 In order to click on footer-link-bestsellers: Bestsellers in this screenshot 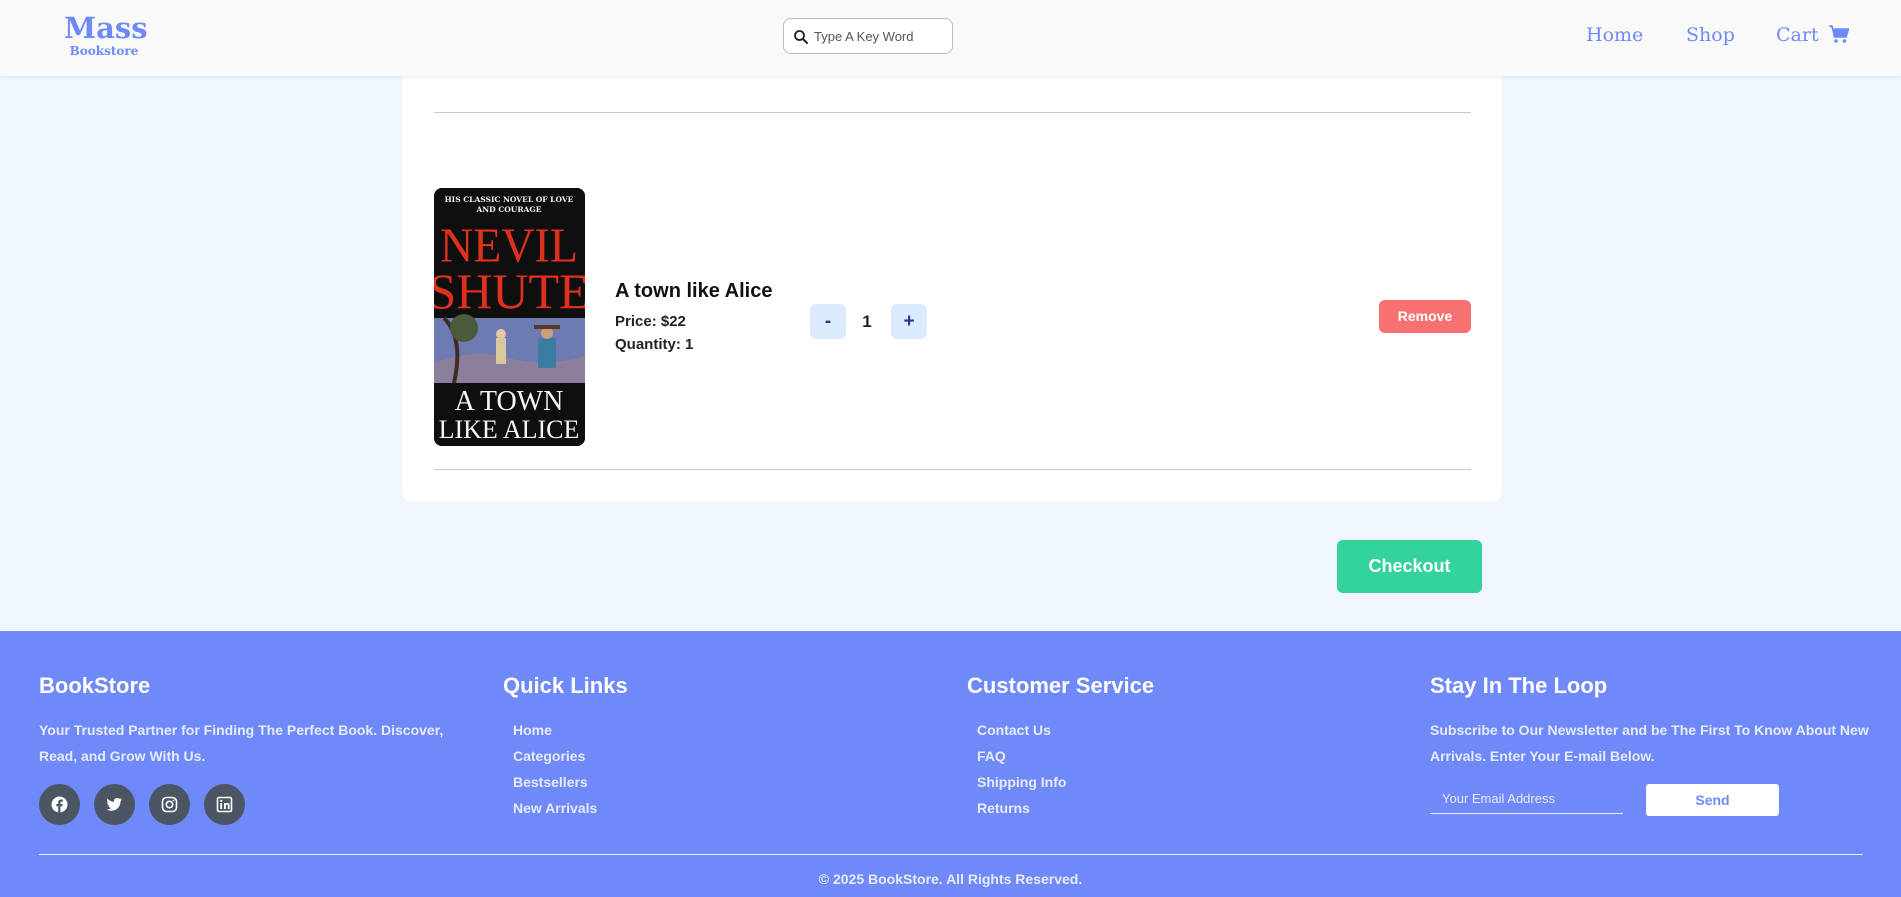, I will do `click(570, 782)`.